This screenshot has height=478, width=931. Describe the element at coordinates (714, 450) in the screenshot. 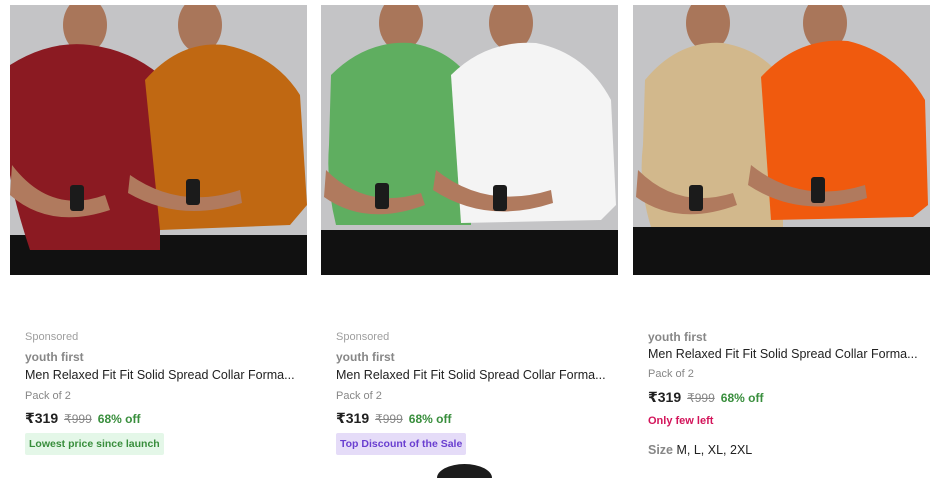

I see `size-list: M, L, XL, 2XL` at that location.